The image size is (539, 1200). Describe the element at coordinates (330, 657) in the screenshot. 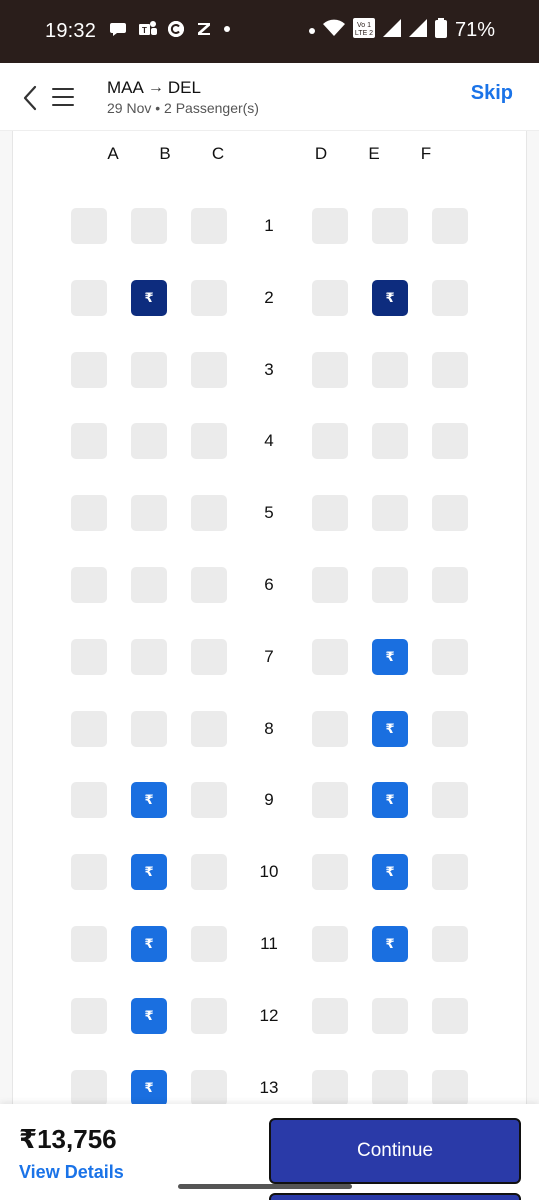

I see `seat-7d` at that location.